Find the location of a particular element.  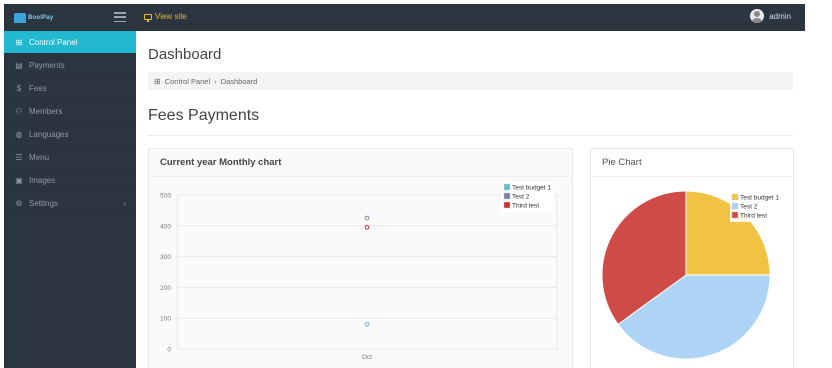

y-tick-label: 0 is located at coordinates (169, 350).